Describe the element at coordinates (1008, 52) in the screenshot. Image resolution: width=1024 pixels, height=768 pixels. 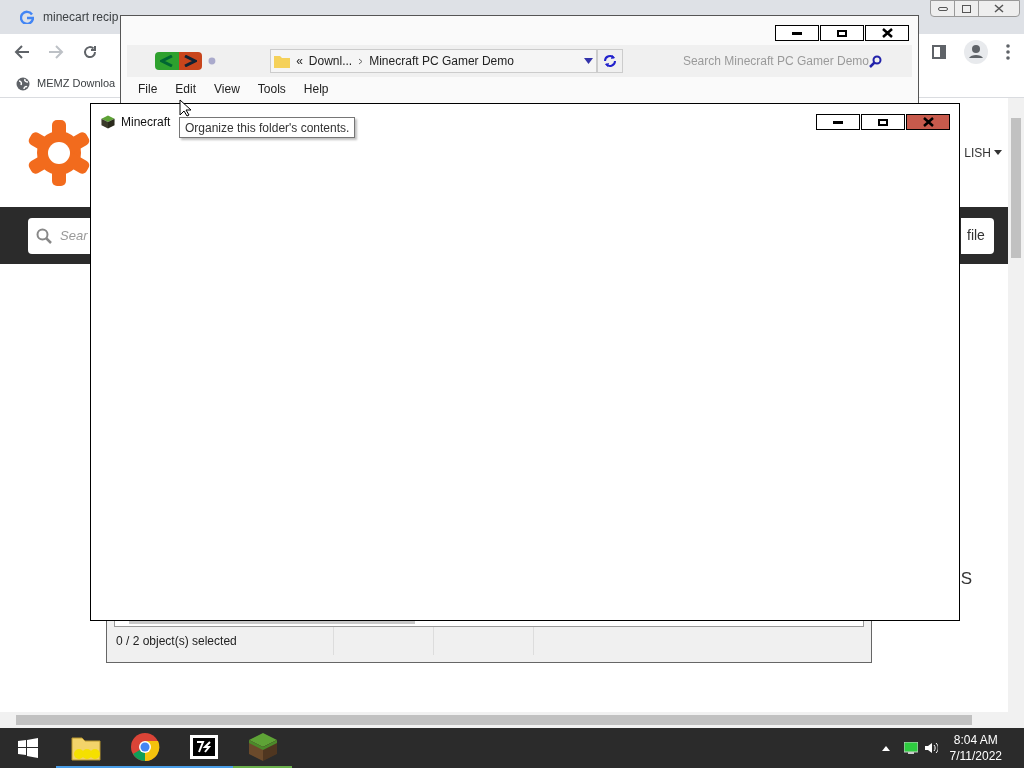
I see `menu-icon` at that location.